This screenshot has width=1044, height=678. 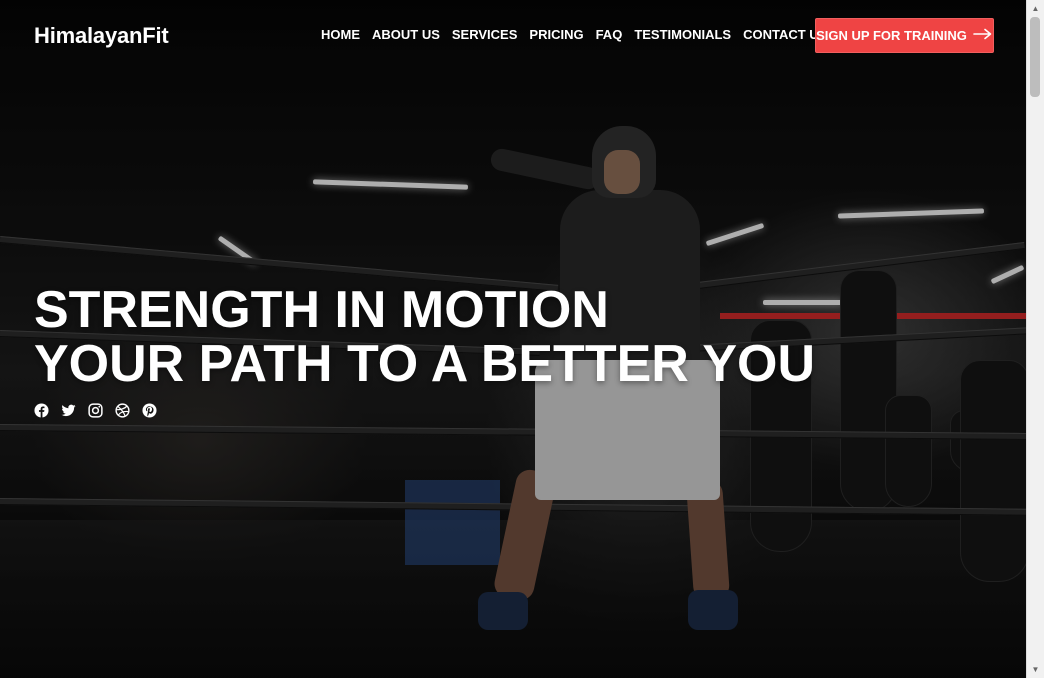 I want to click on facebook-icon, so click(x=41, y=410).